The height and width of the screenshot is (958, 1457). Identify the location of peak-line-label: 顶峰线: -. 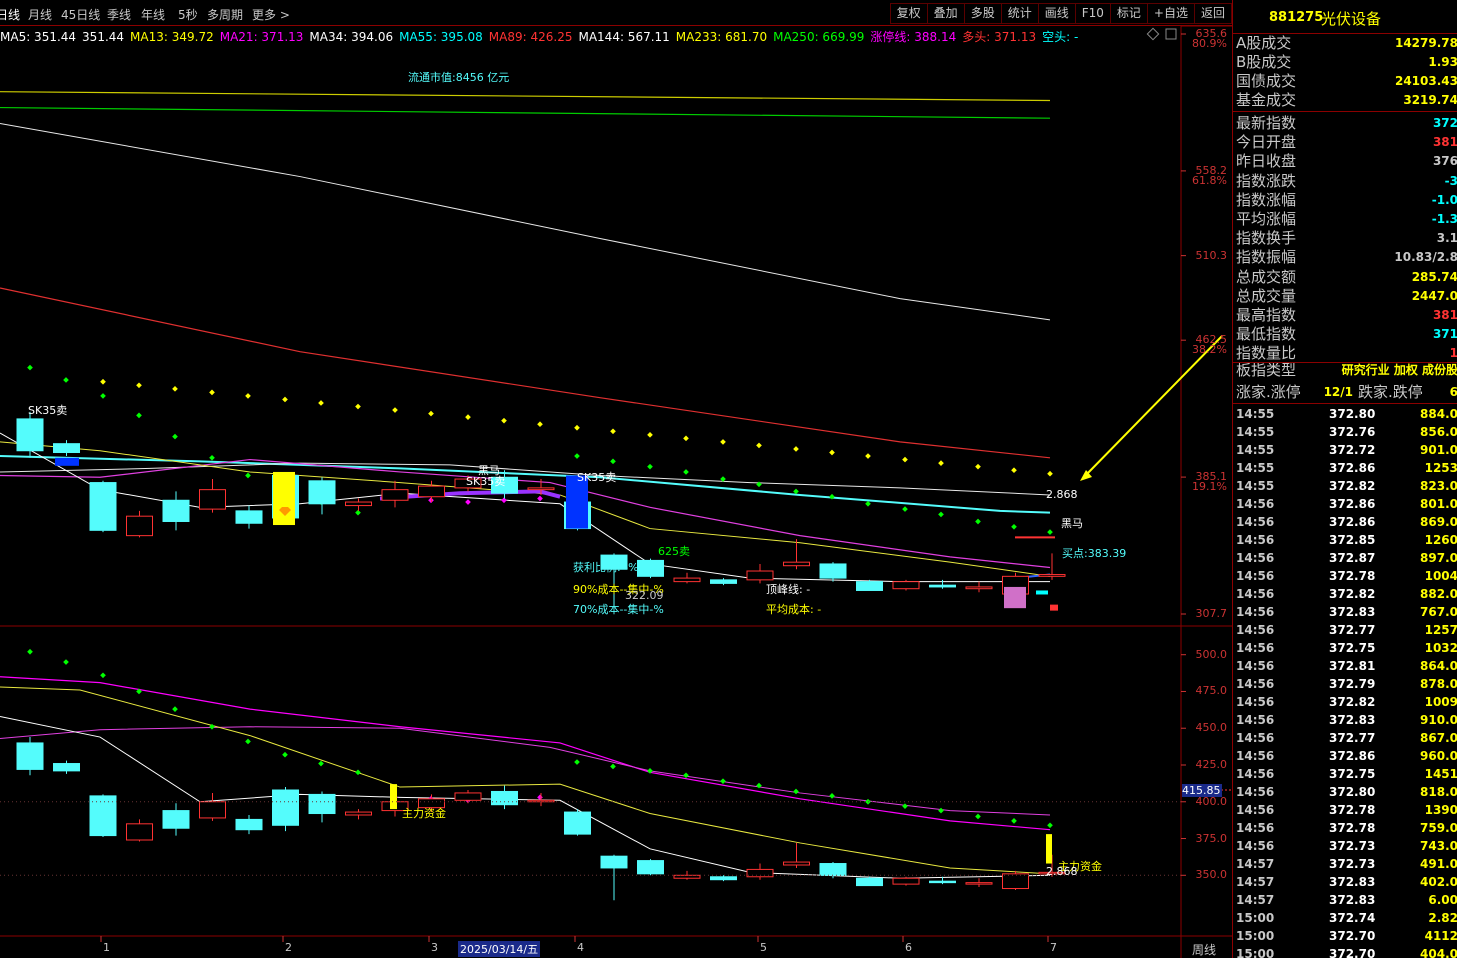
(788, 589).